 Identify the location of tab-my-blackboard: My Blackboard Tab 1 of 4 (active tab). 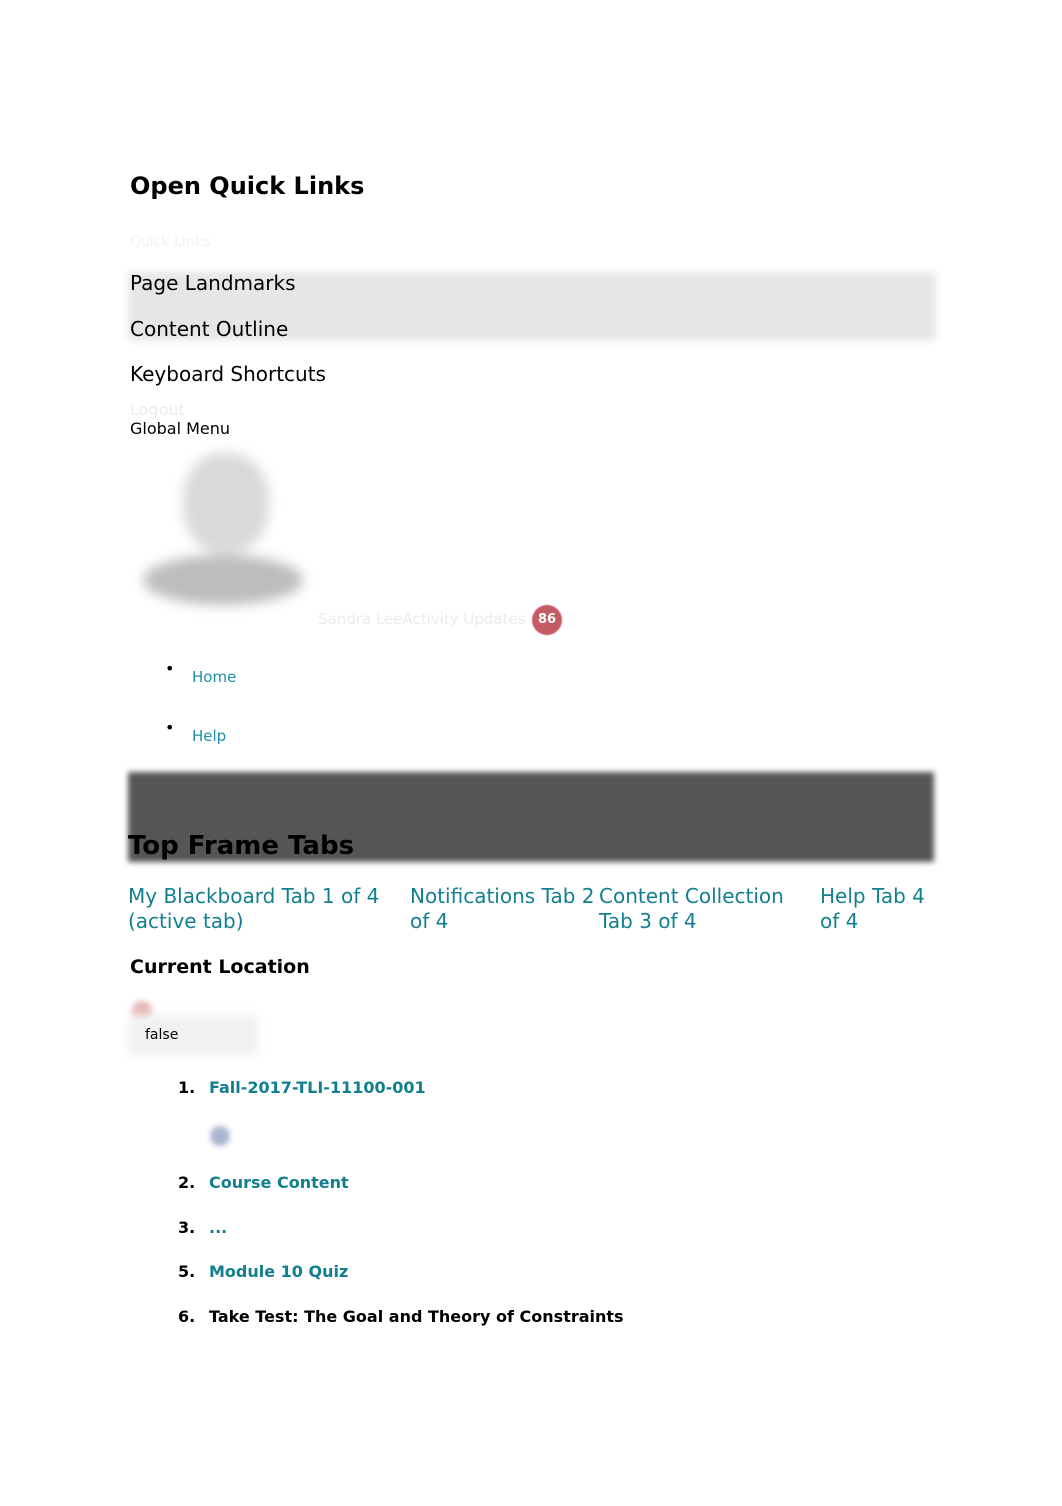
(263, 909).